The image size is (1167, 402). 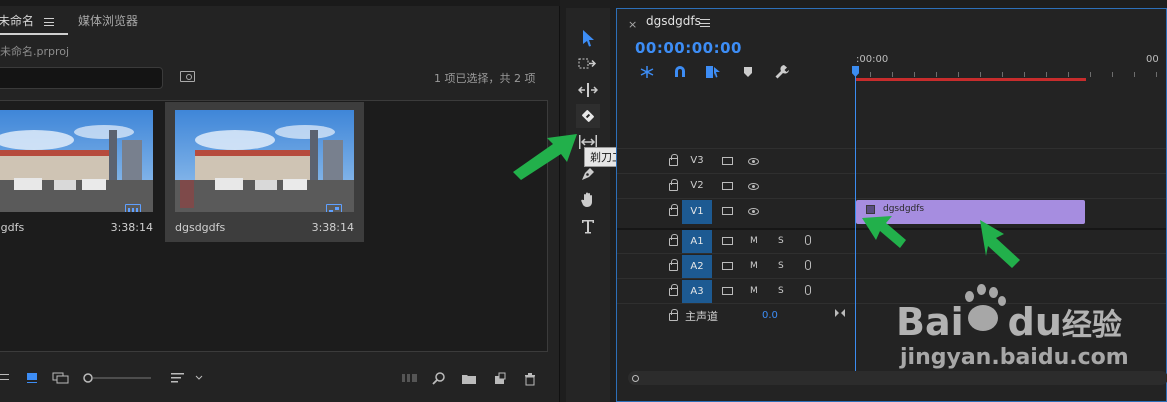 What do you see at coordinates (930, 322) in the screenshot?
I see `watermark-logo-text: Bai` at bounding box center [930, 322].